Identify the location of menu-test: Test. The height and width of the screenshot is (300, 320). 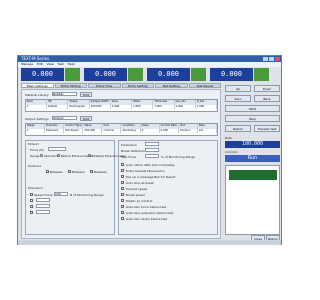
(61, 64).